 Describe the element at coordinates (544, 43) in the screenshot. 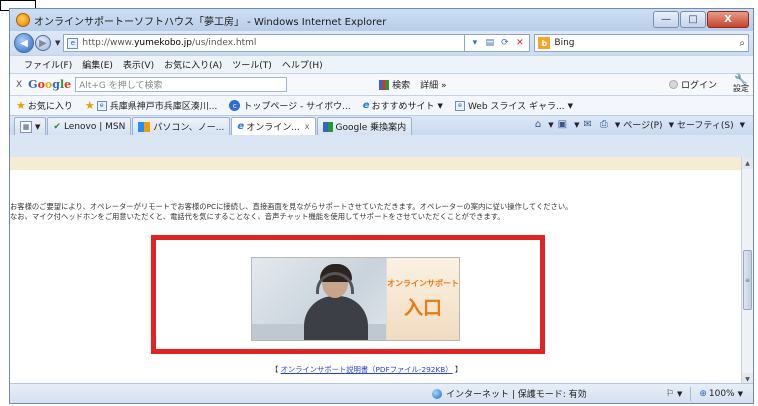

I see `bing-icon: b` at that location.